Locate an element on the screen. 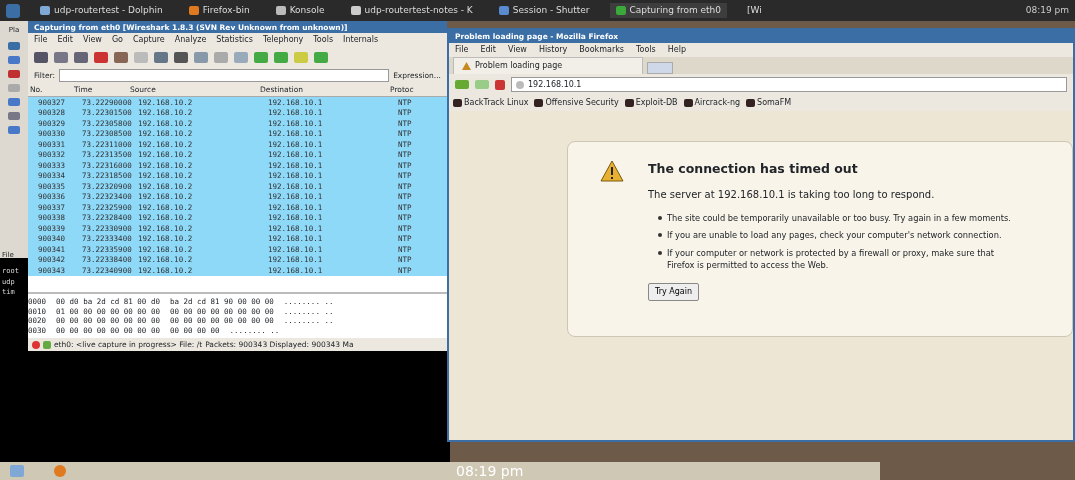 The height and width of the screenshot is (480, 1075). taskbar-task: Firefox-bin is located at coordinates (219, 10).